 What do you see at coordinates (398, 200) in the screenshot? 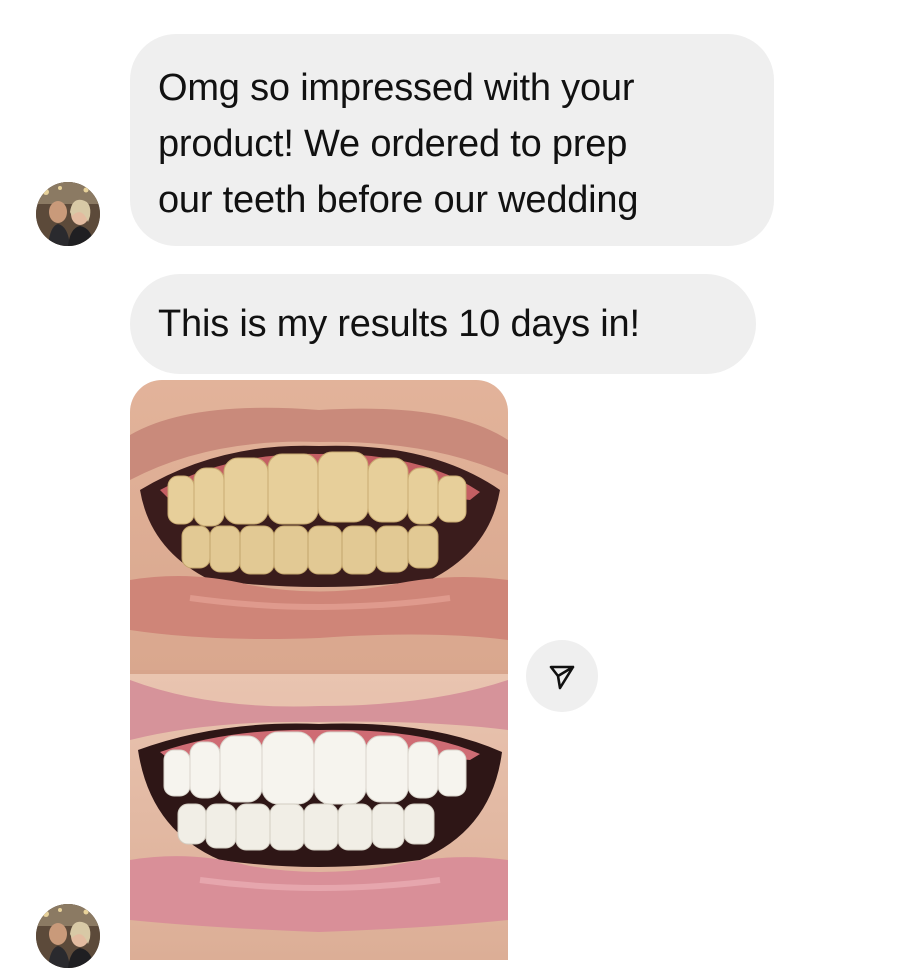
I see `message-text-line: our teeth before our wedding` at bounding box center [398, 200].